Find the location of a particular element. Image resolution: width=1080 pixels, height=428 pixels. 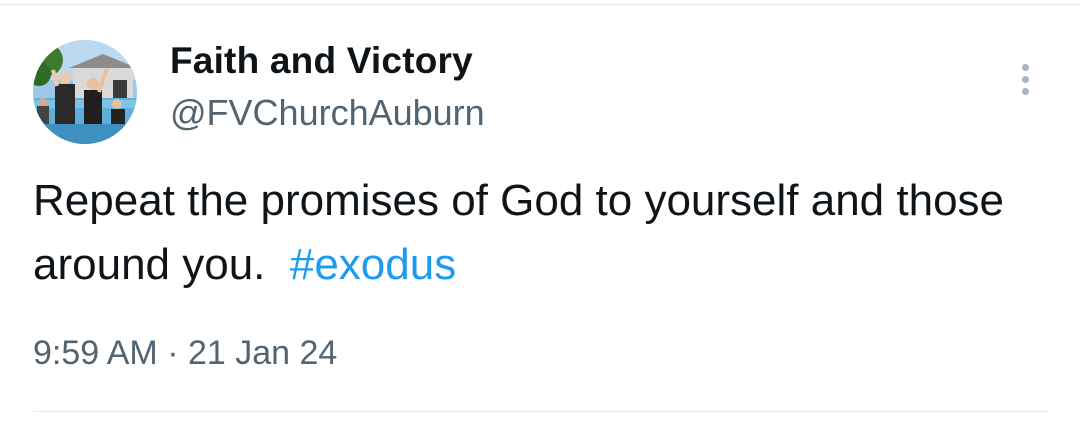

user-handle: @FVChurchAuburn is located at coordinates (327, 113).